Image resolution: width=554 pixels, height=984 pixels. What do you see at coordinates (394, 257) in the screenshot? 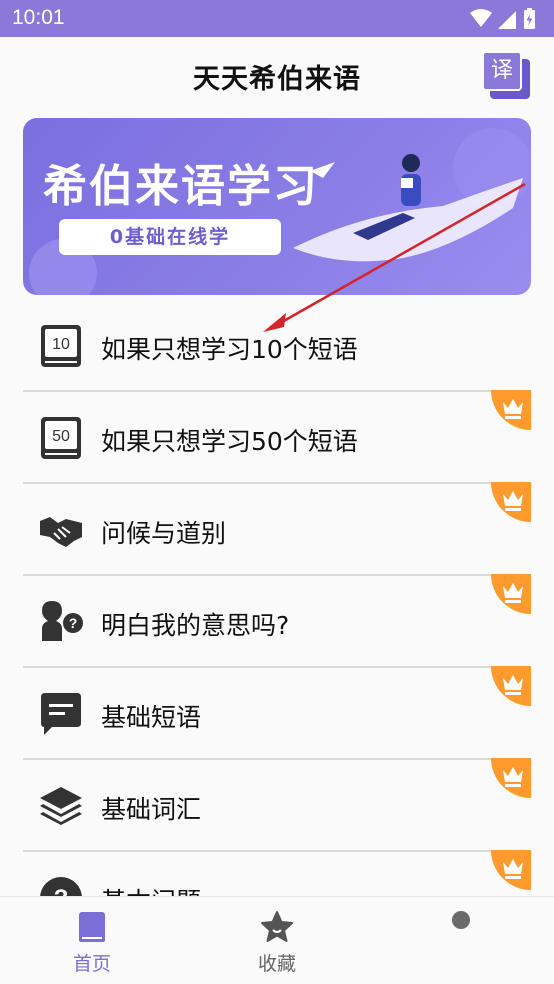
I see `annotation-arrow` at bounding box center [394, 257].